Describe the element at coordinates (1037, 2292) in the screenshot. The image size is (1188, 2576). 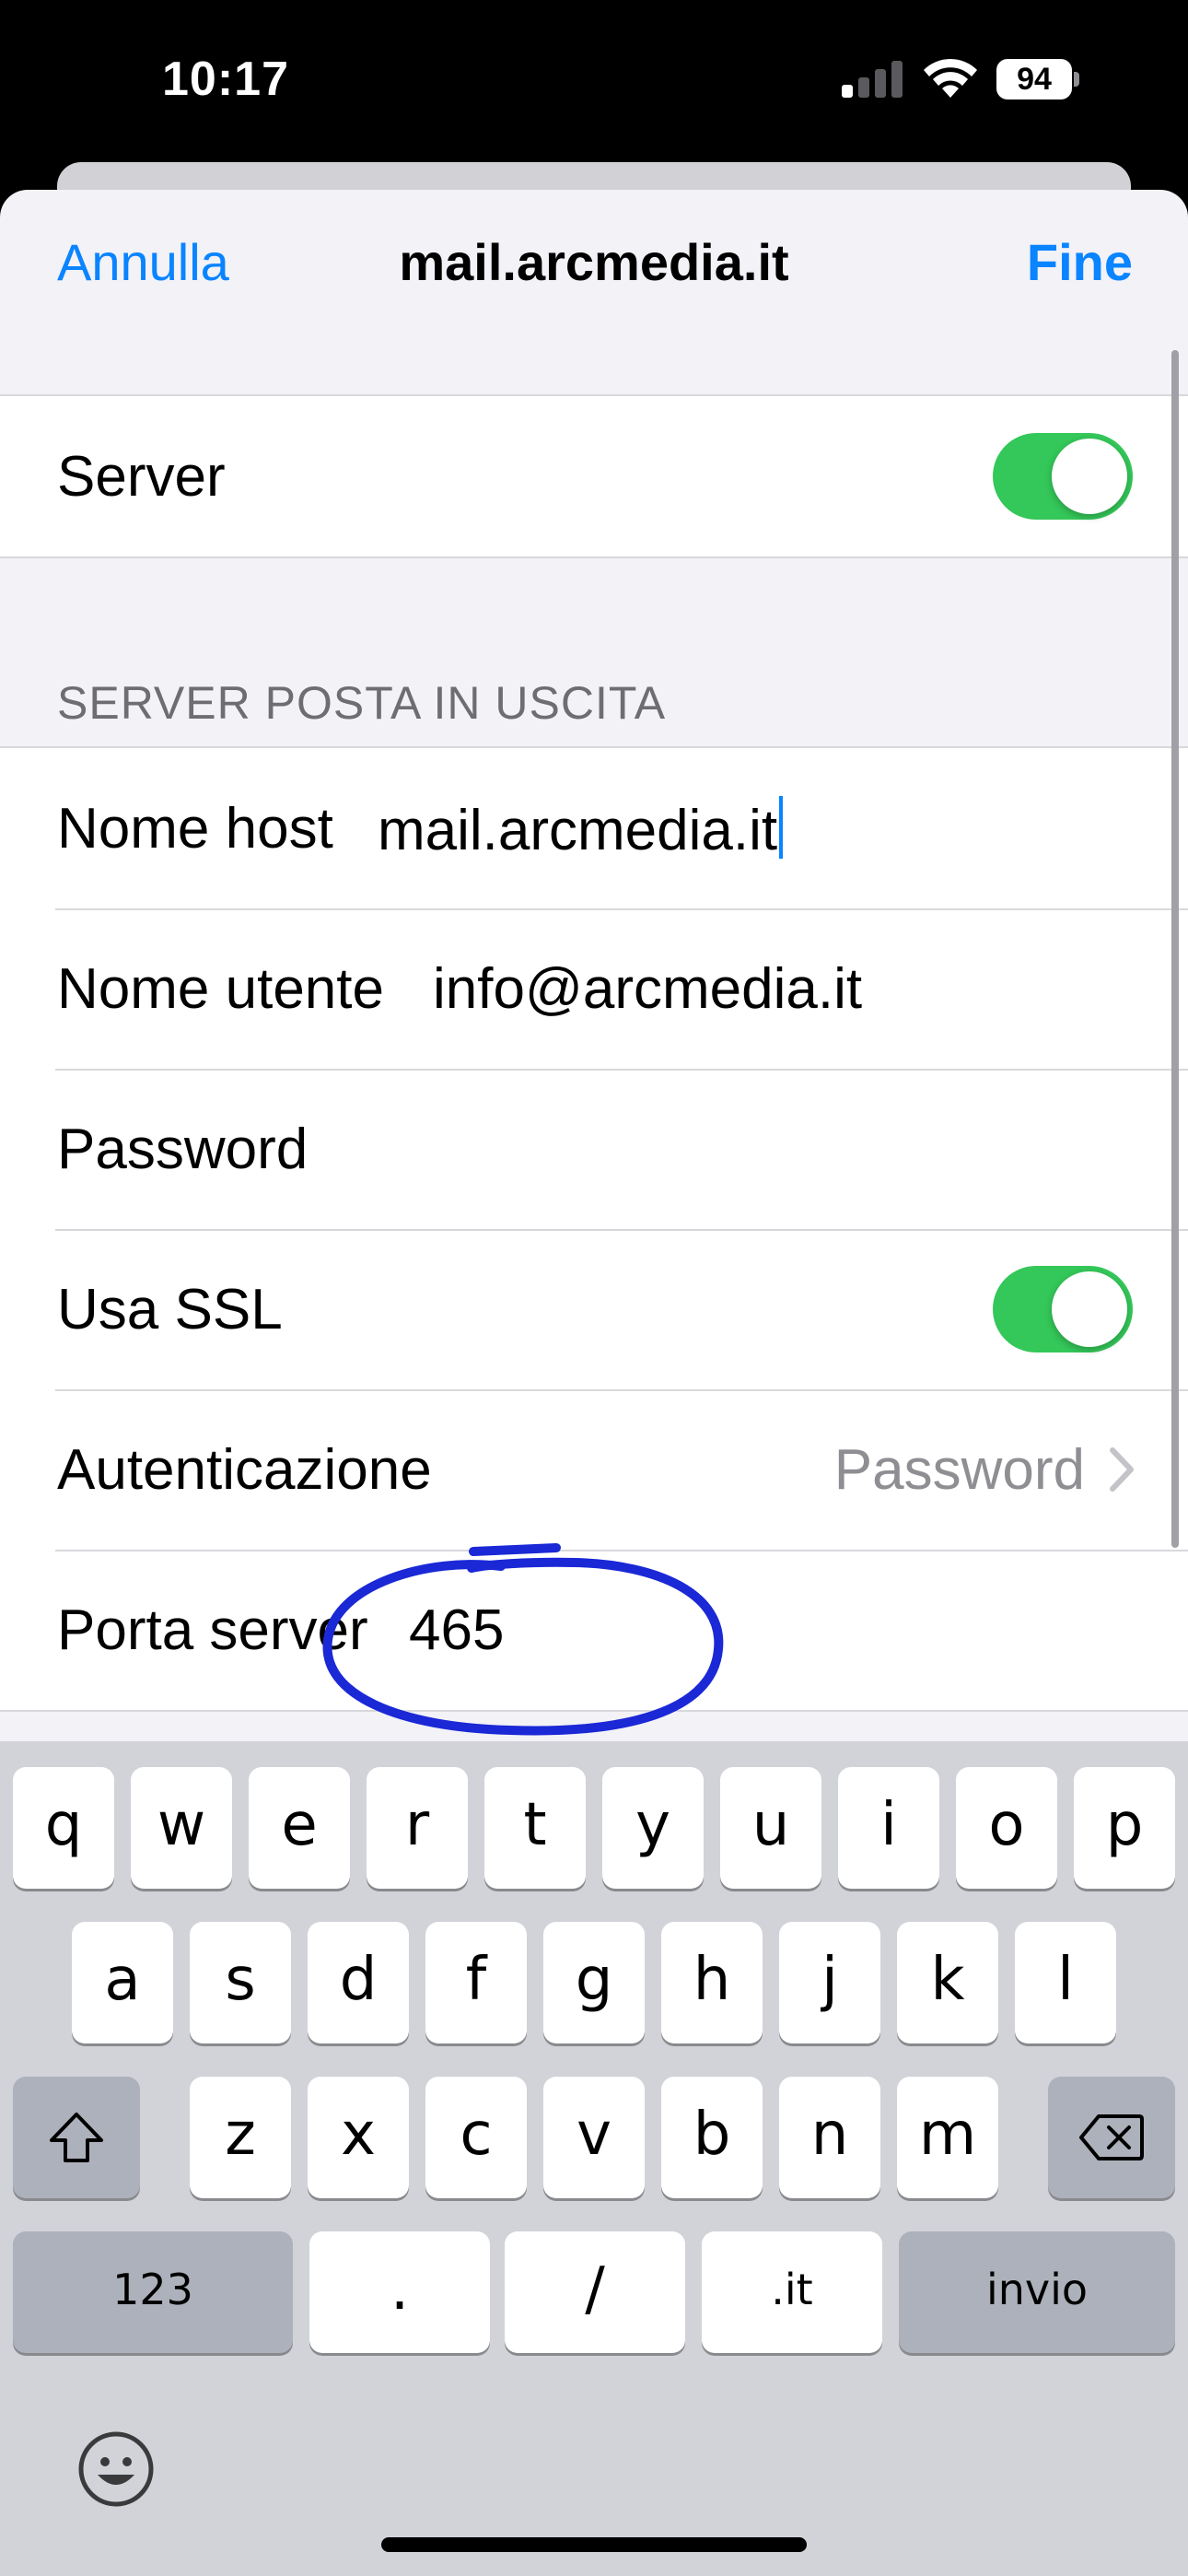
I see `return-key: invio` at that location.